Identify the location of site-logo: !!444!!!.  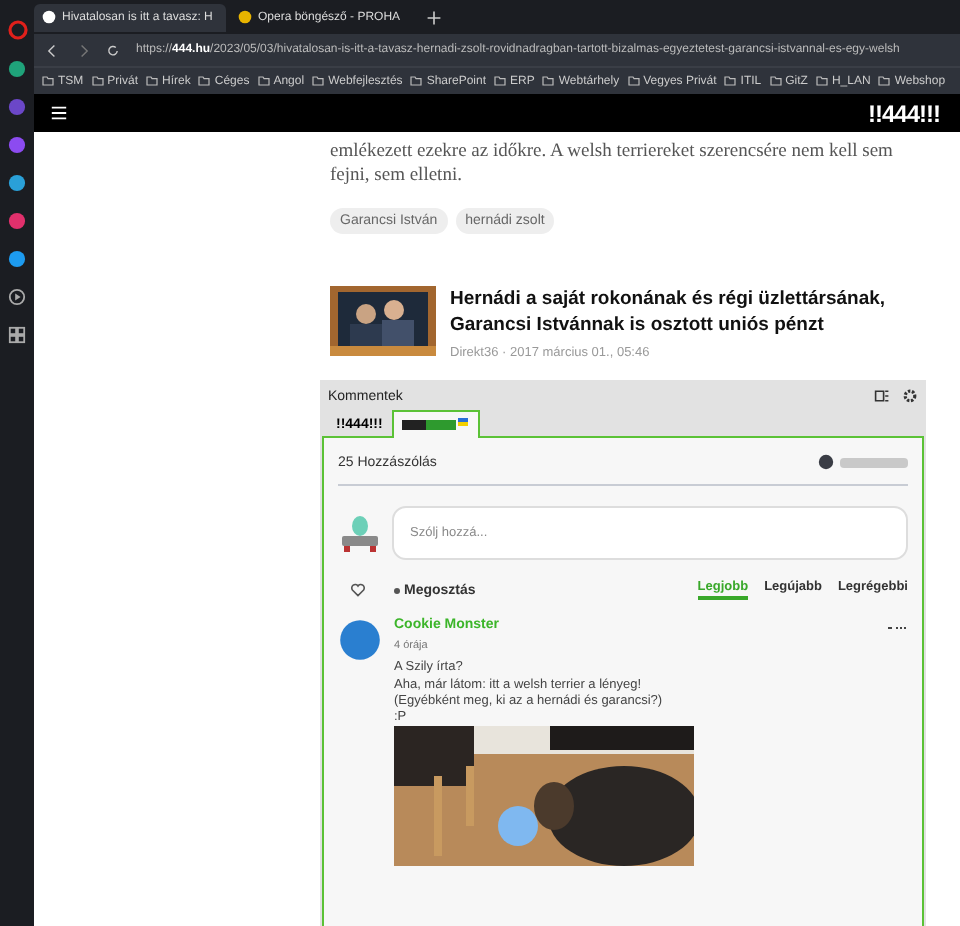
(903, 113).